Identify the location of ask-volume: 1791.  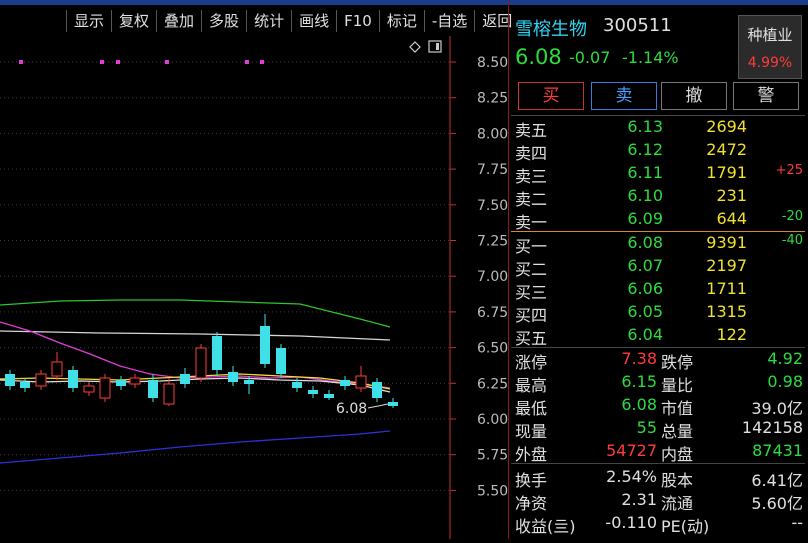
(726, 172).